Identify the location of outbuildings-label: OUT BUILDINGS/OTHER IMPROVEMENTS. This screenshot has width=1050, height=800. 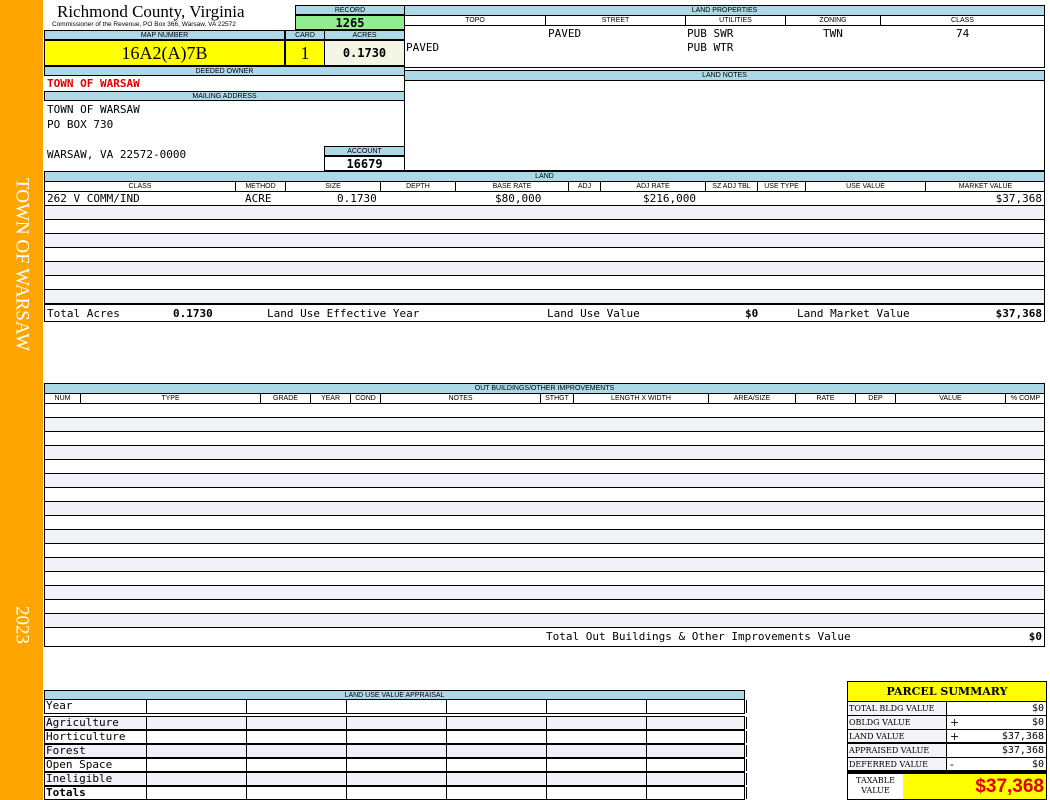
(544, 389).